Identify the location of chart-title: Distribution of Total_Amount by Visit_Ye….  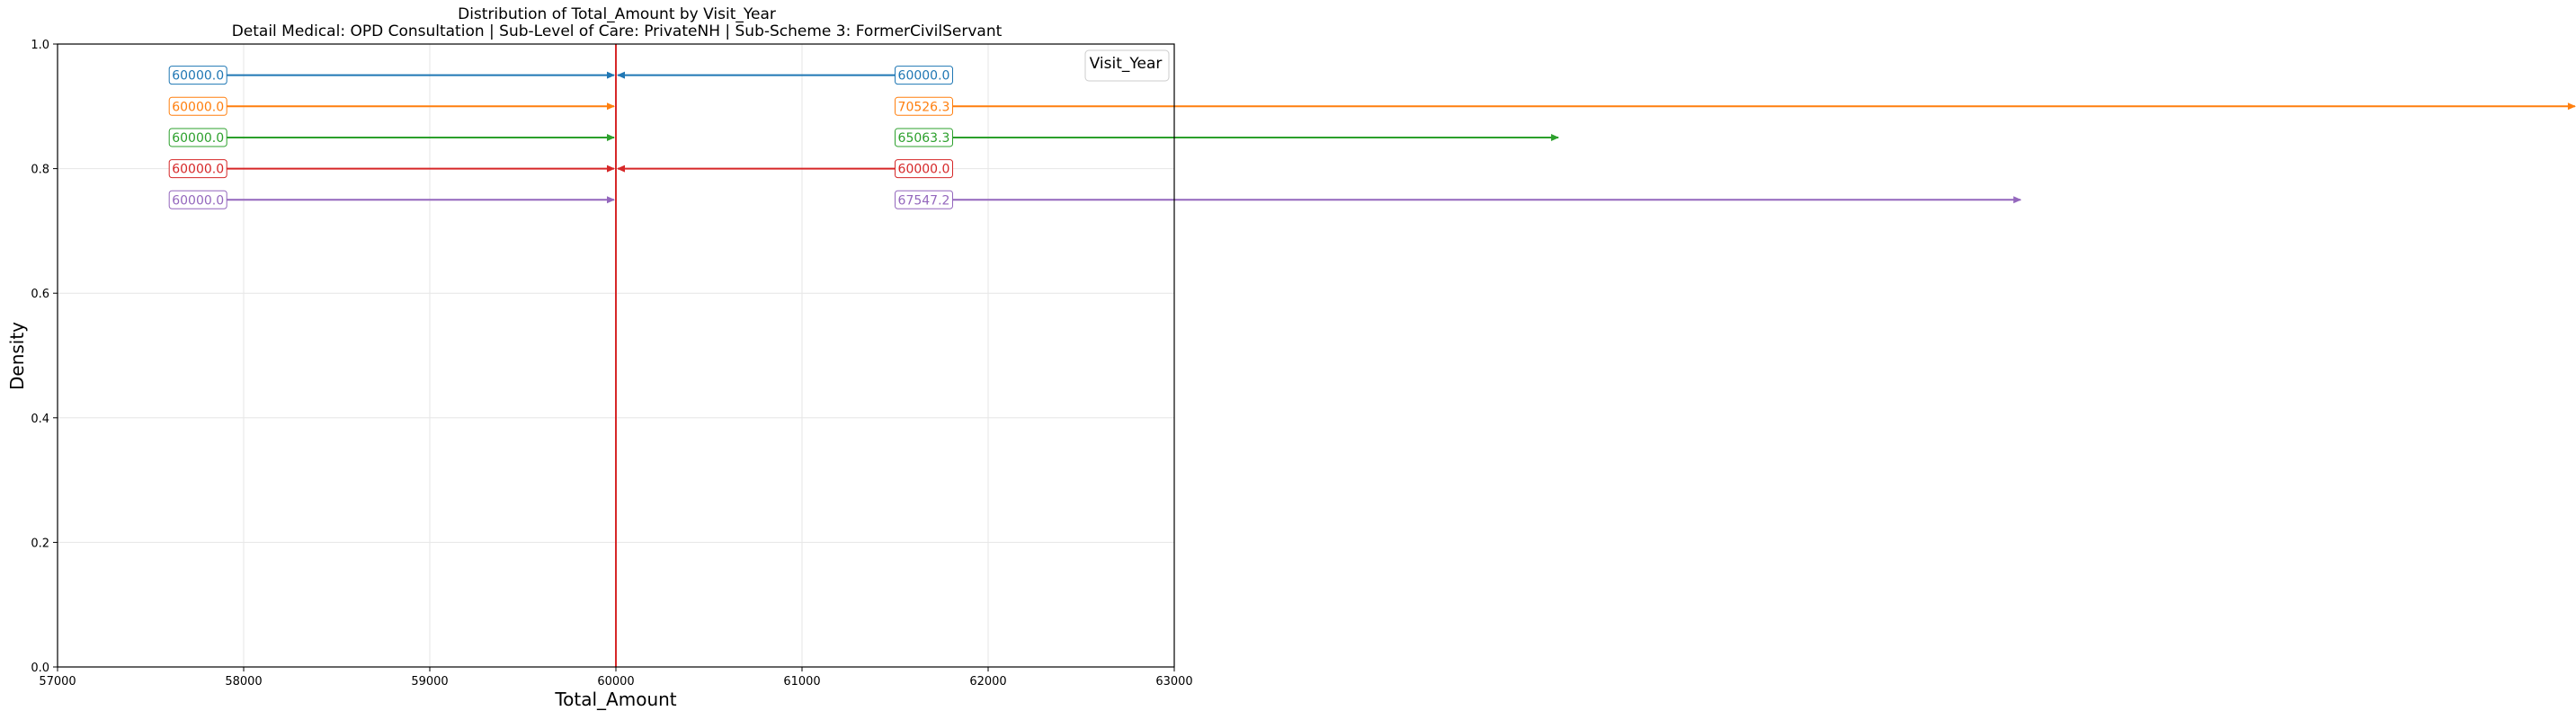
(617, 14).